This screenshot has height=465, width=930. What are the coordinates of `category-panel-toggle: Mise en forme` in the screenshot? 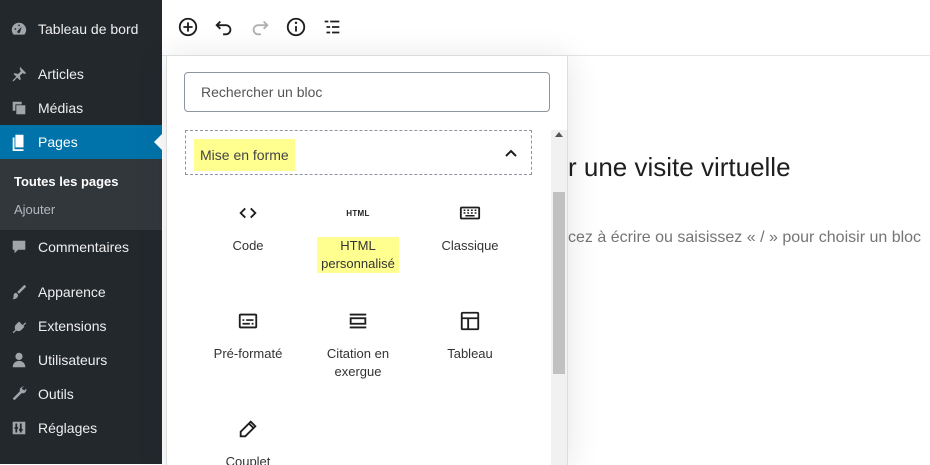 It's located at (358, 152).